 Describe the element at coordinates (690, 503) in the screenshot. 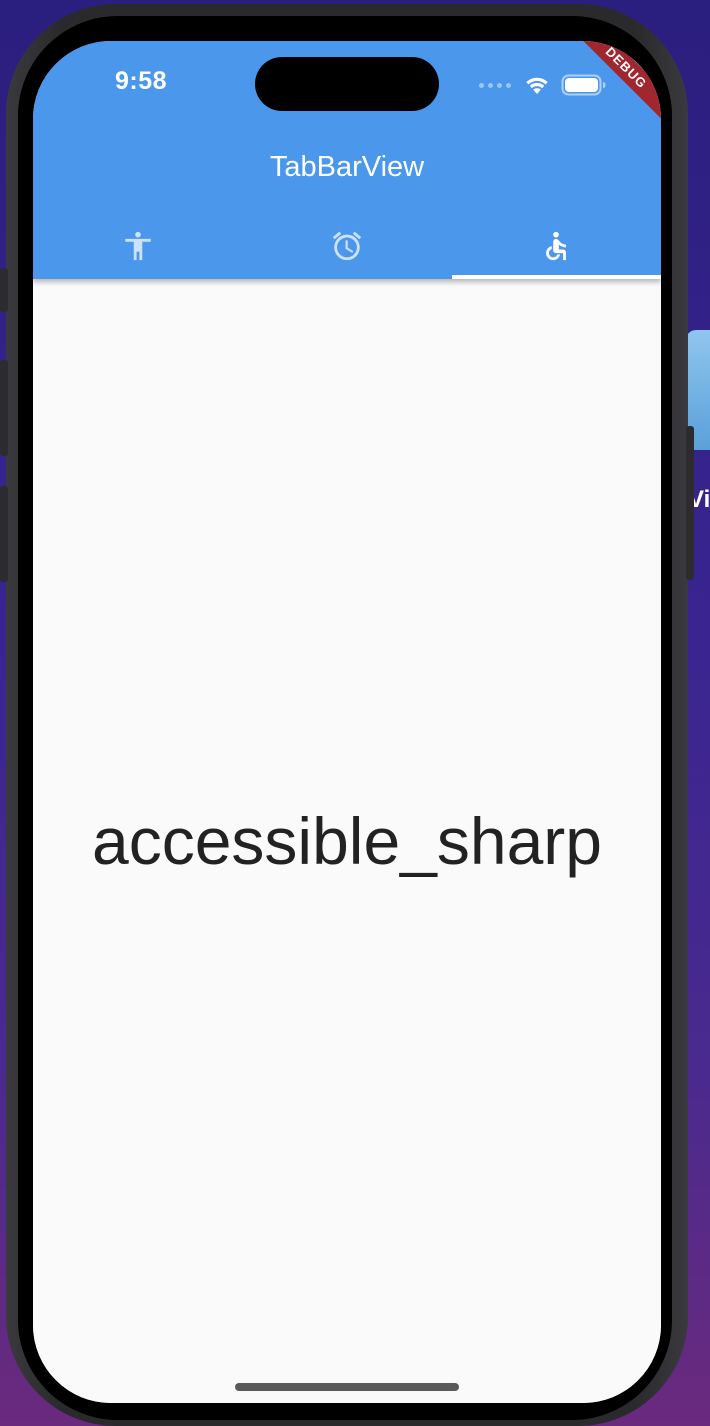

I see `power-button` at that location.